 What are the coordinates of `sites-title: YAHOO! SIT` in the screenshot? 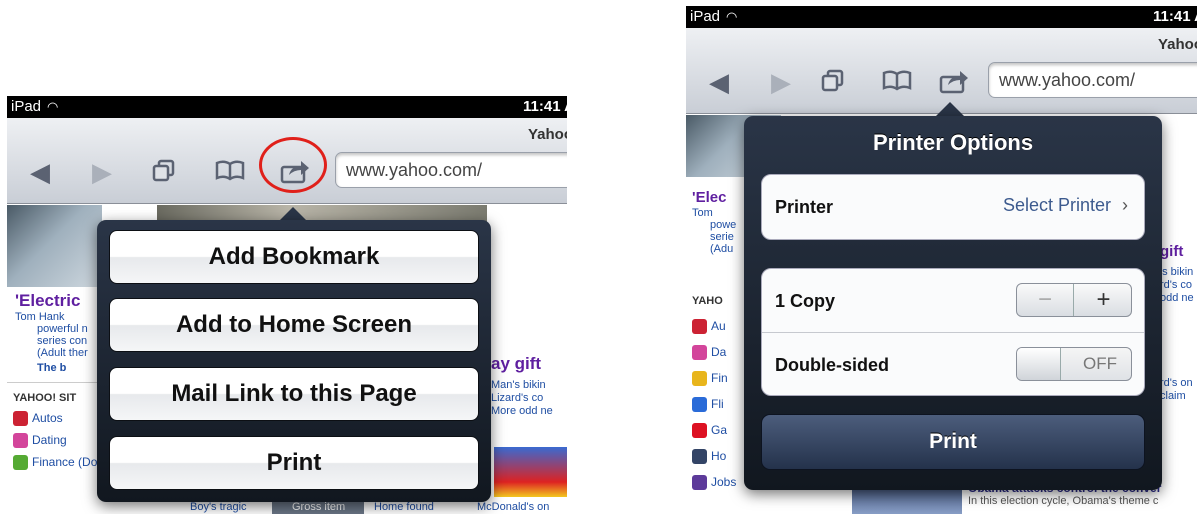 It's located at (45, 398).